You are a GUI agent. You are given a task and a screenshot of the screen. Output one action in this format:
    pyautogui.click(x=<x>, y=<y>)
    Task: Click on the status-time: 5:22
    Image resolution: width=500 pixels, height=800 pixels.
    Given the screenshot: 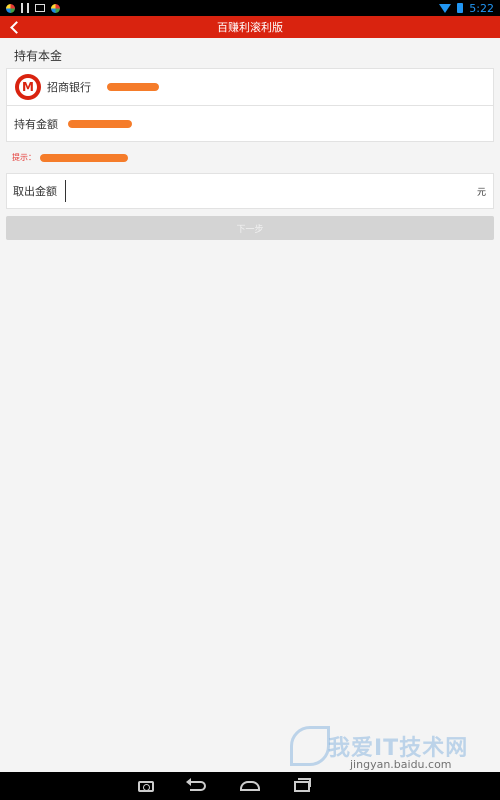 What is the action you would take?
    pyautogui.click(x=481, y=8)
    